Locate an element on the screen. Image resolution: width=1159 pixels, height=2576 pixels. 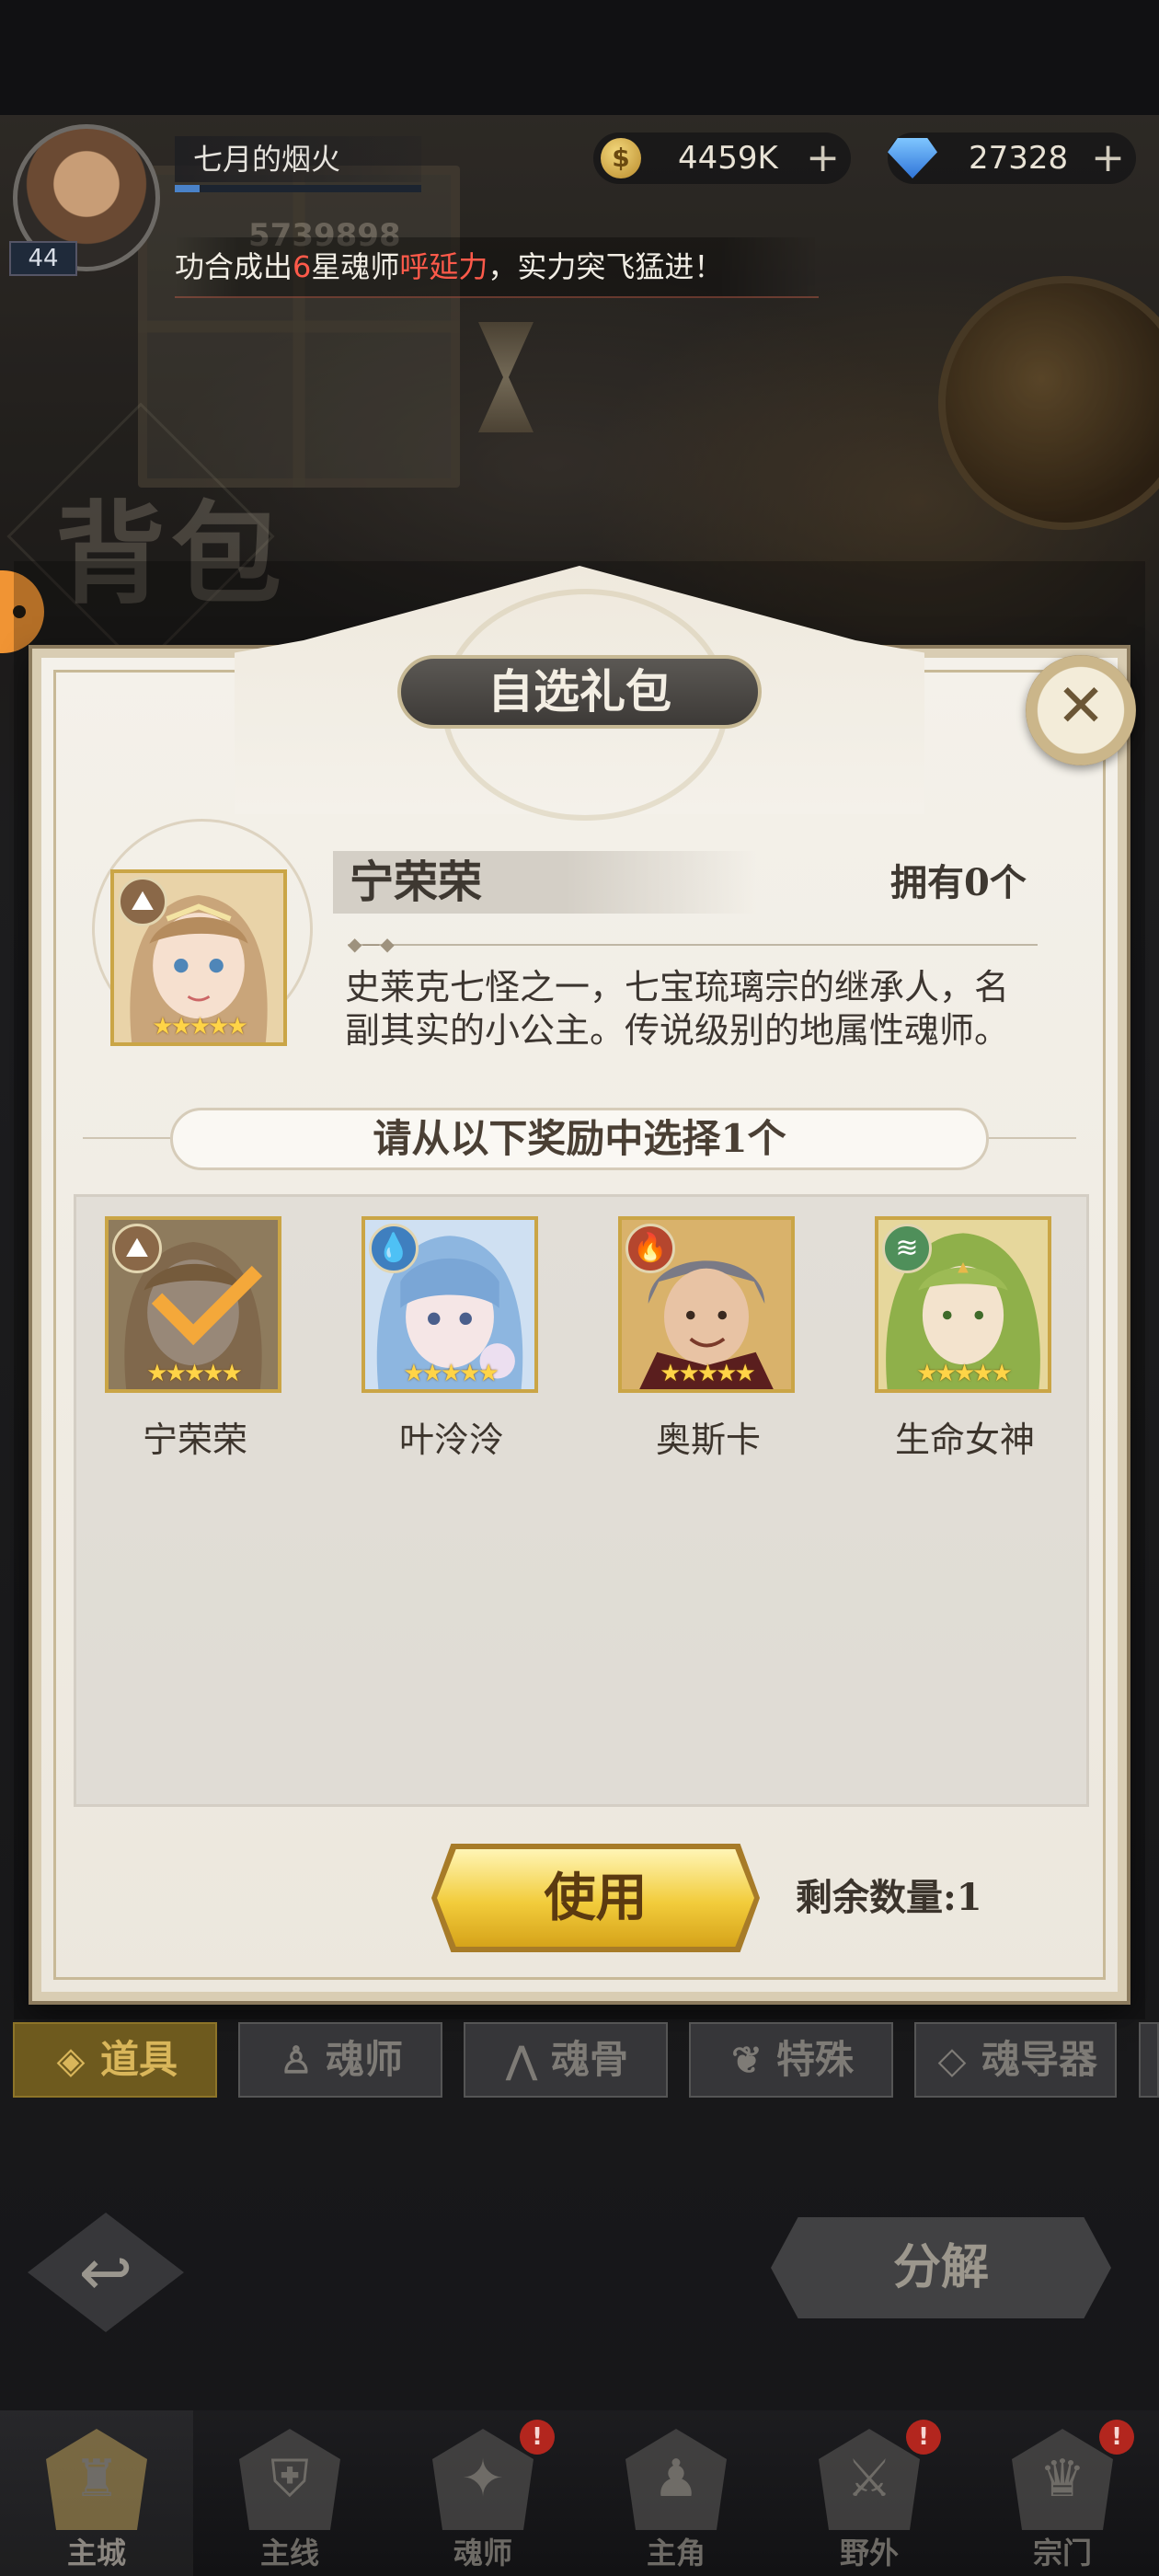
tab-soul-devices: ◇ 魂导器 is located at coordinates (1015, 2060).